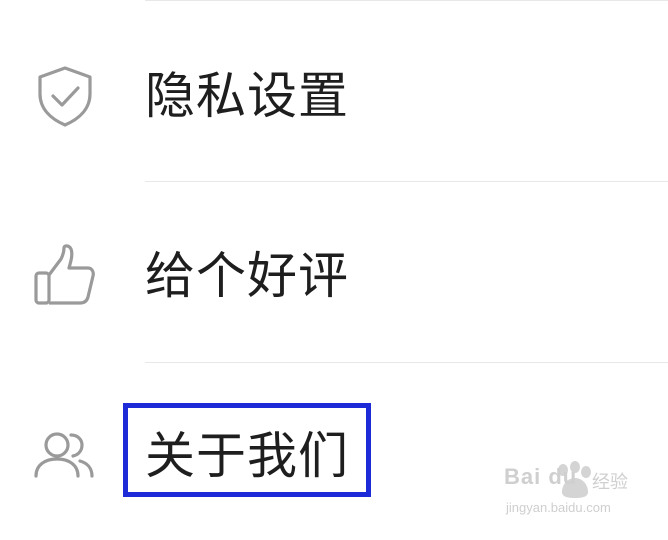 The height and width of the screenshot is (540, 668). Describe the element at coordinates (247, 96) in the screenshot. I see `menu-item-label: 隐私设置` at that location.